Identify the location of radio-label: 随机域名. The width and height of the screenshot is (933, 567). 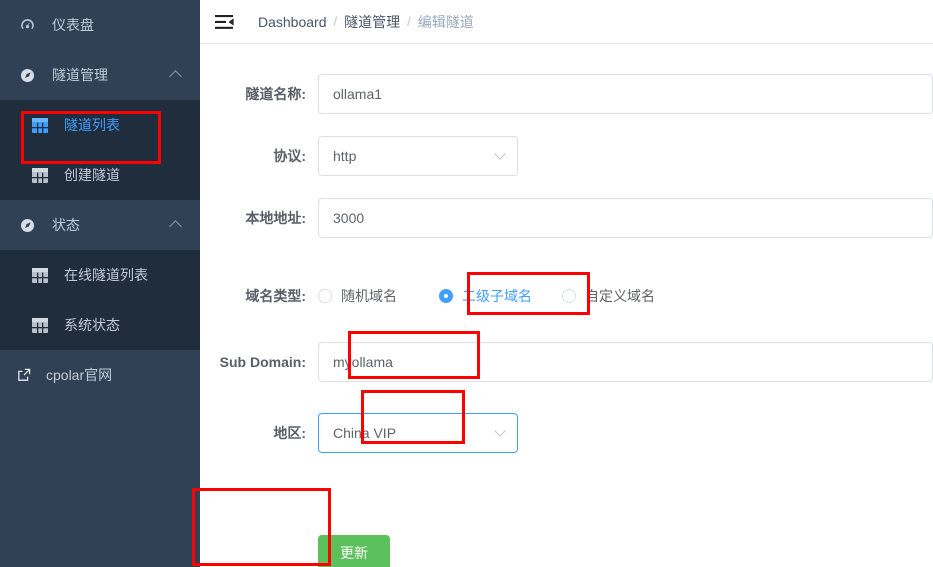
(369, 296).